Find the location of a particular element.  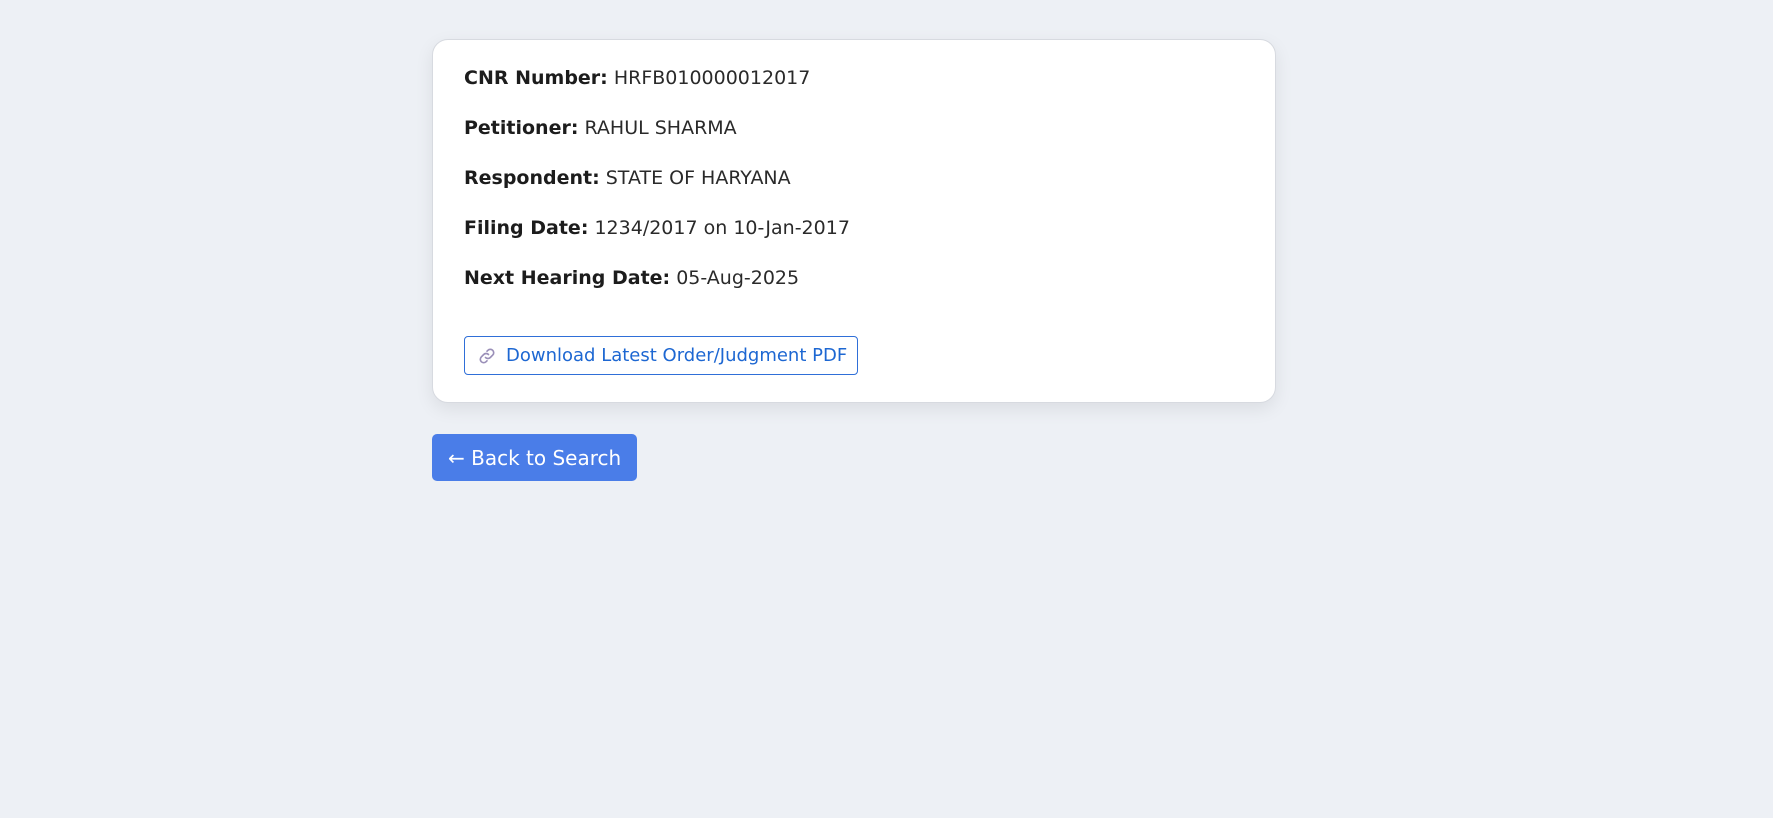

next-hearing-date-label: Next Hearing Date: is located at coordinates (567, 278).